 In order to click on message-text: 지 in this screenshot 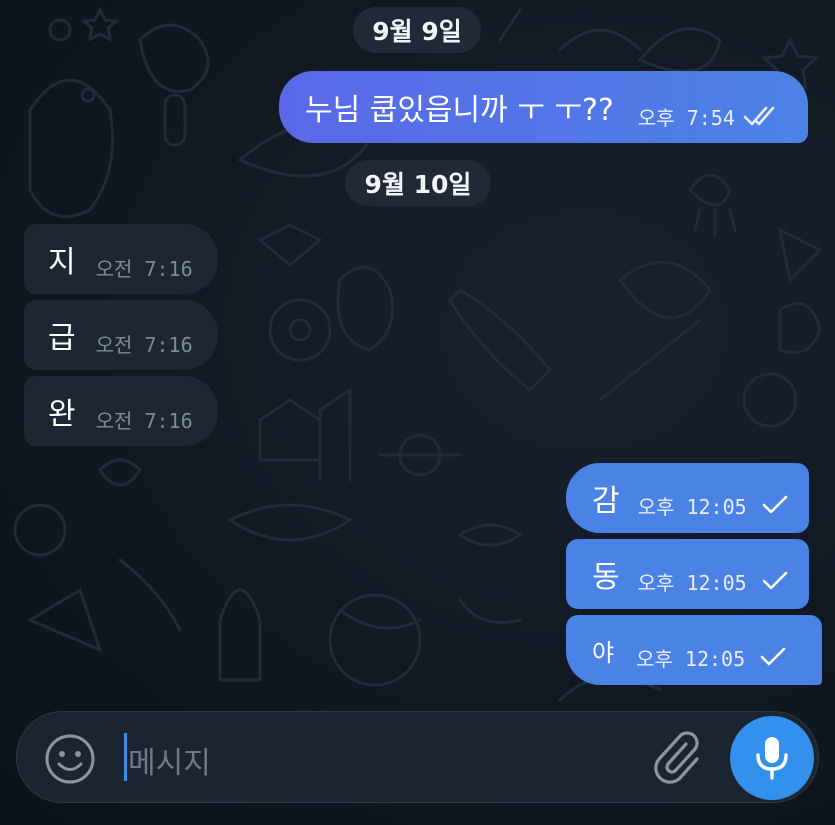, I will do `click(62, 262)`.